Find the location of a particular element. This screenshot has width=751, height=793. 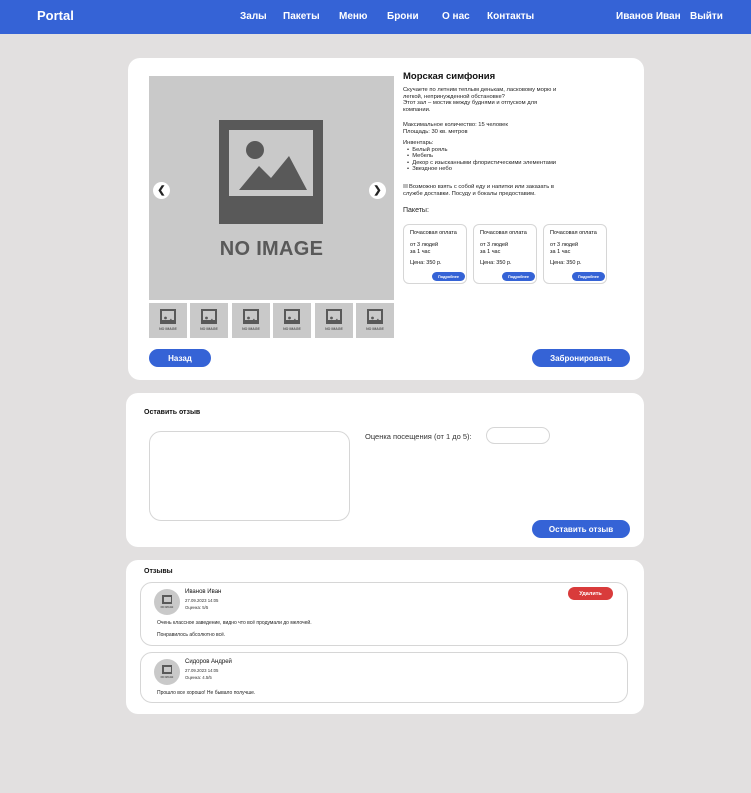

back-button: Назад is located at coordinates (180, 358).